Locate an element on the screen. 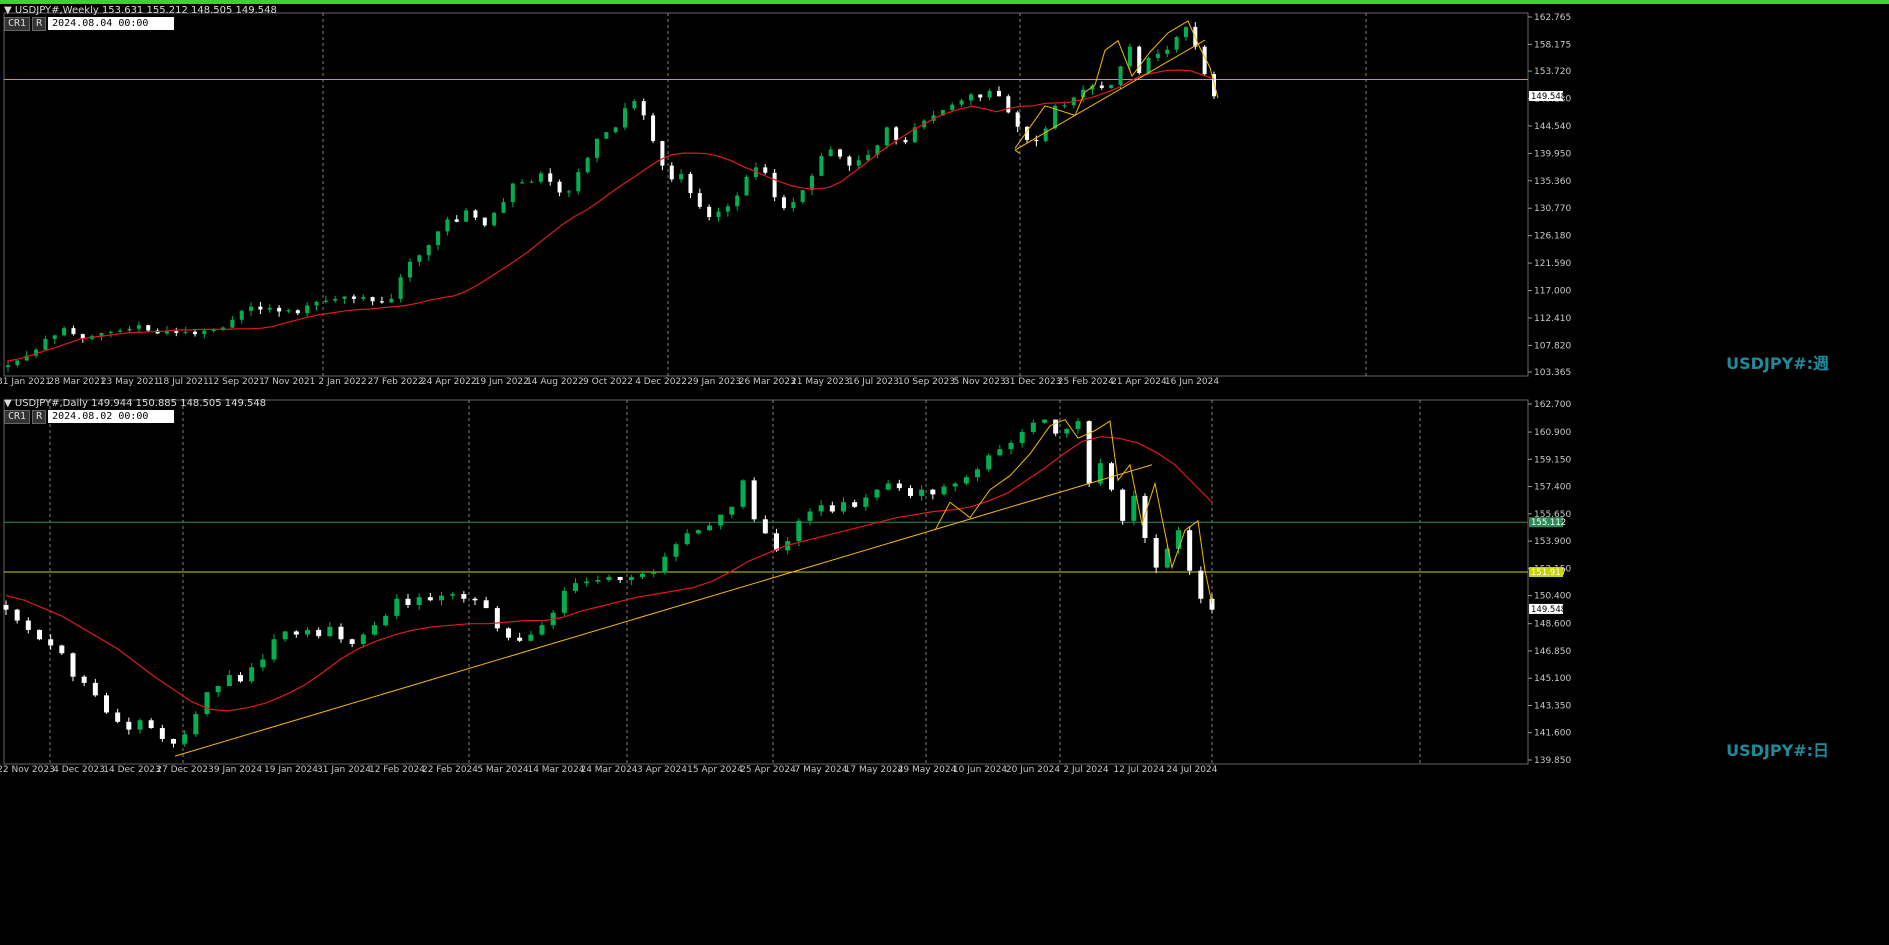 This screenshot has height=945, width=1889. x-tick-label: 25 Feb 2024 is located at coordinates (1086, 382).